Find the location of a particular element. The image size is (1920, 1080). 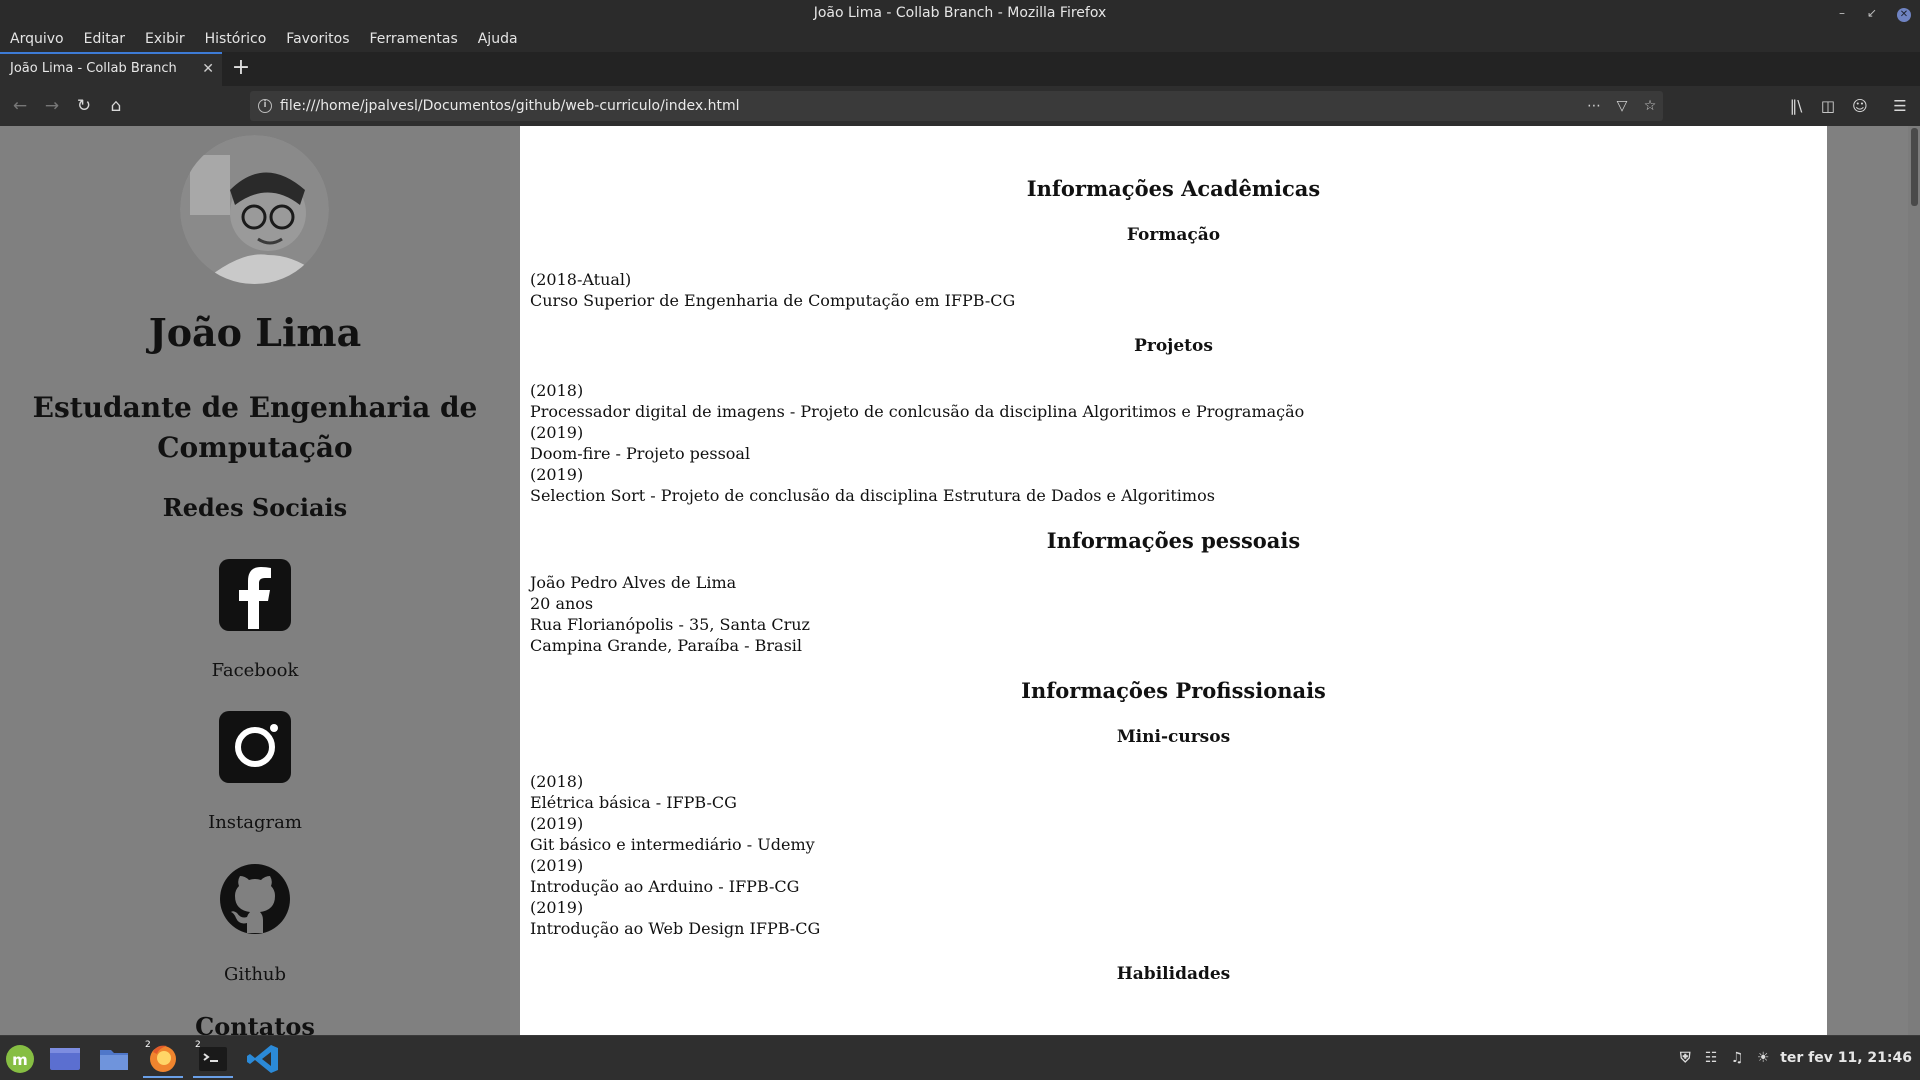

tab-active: João Lima - Collab Branch ✕ is located at coordinates (111, 69).